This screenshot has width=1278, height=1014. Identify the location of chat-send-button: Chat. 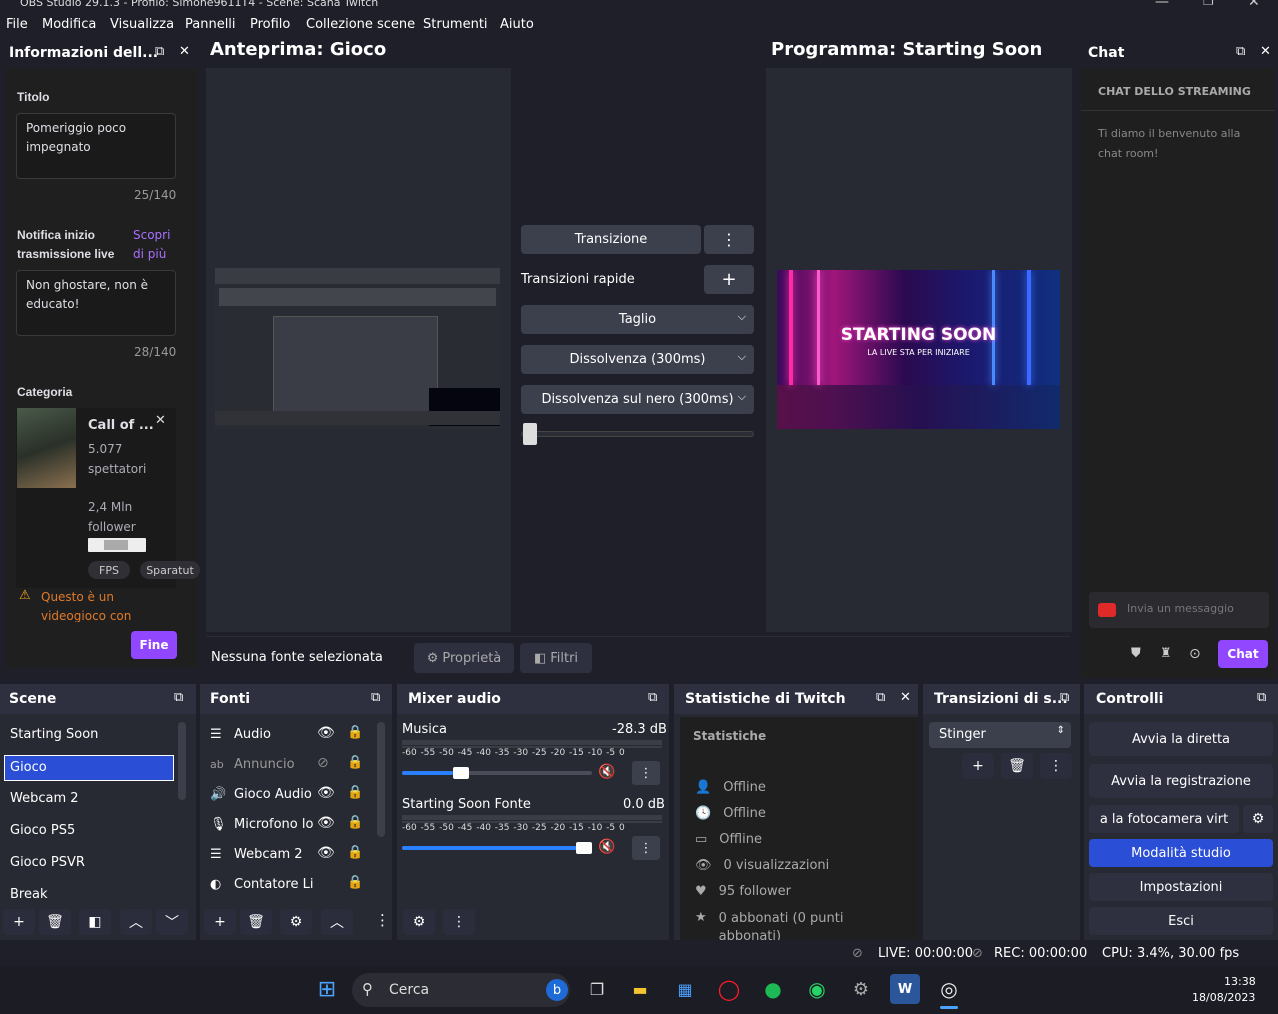
(1243, 654).